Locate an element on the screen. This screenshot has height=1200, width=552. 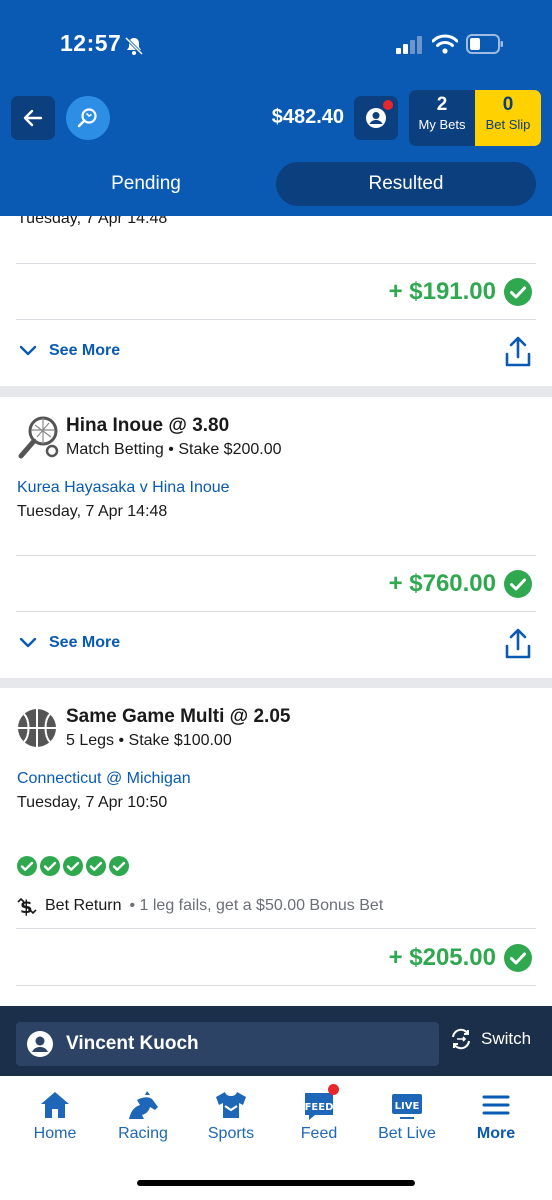
nav-more: More is located at coordinates (496, 1115).